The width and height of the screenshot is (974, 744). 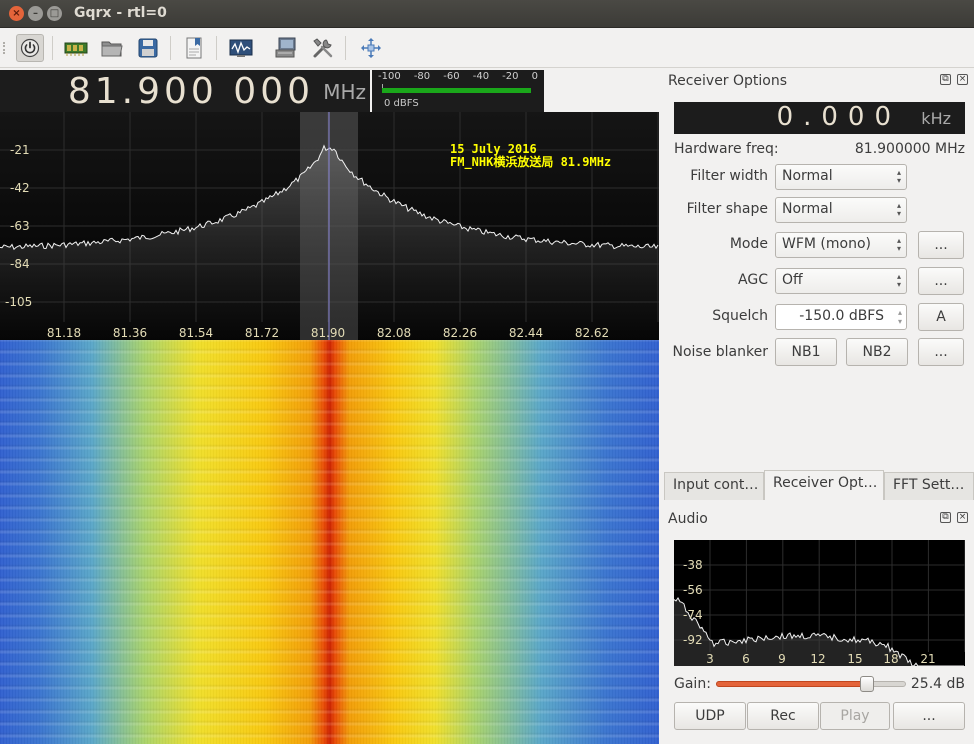 What do you see at coordinates (782, 659) in the screenshot?
I see `audio-x-tick: 9` at bounding box center [782, 659].